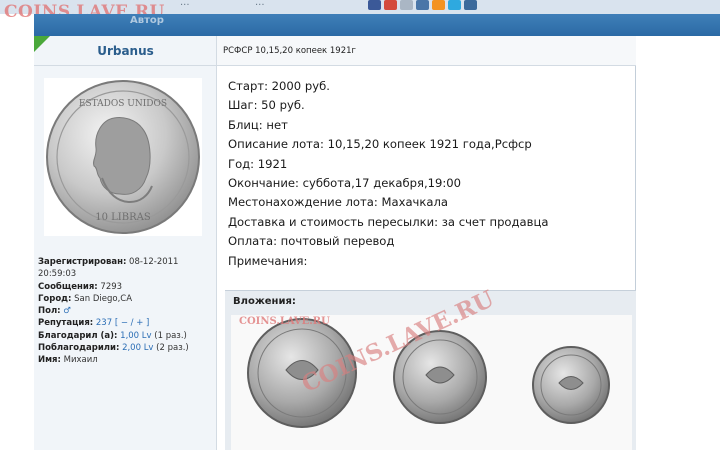 This screenshot has height=450, width=720. Describe the element at coordinates (258, 124) in the screenshot. I see `lot-blitz: Блиц: нет` at that location.